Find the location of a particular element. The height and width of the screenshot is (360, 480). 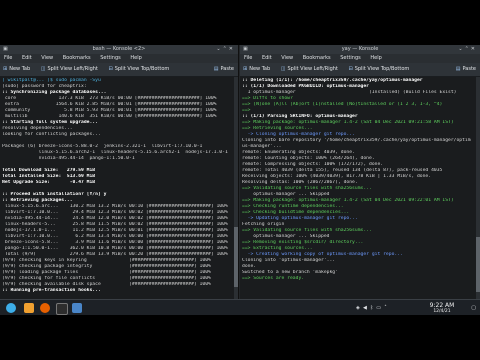

show-desktop-icon: ▢ is located at coordinates (473, 307).